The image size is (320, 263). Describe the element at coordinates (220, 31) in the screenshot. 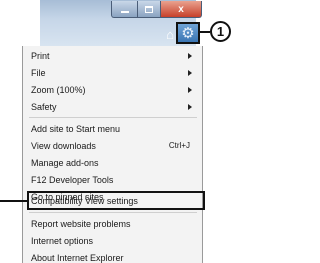

I see `step-callout: 1` at that location.